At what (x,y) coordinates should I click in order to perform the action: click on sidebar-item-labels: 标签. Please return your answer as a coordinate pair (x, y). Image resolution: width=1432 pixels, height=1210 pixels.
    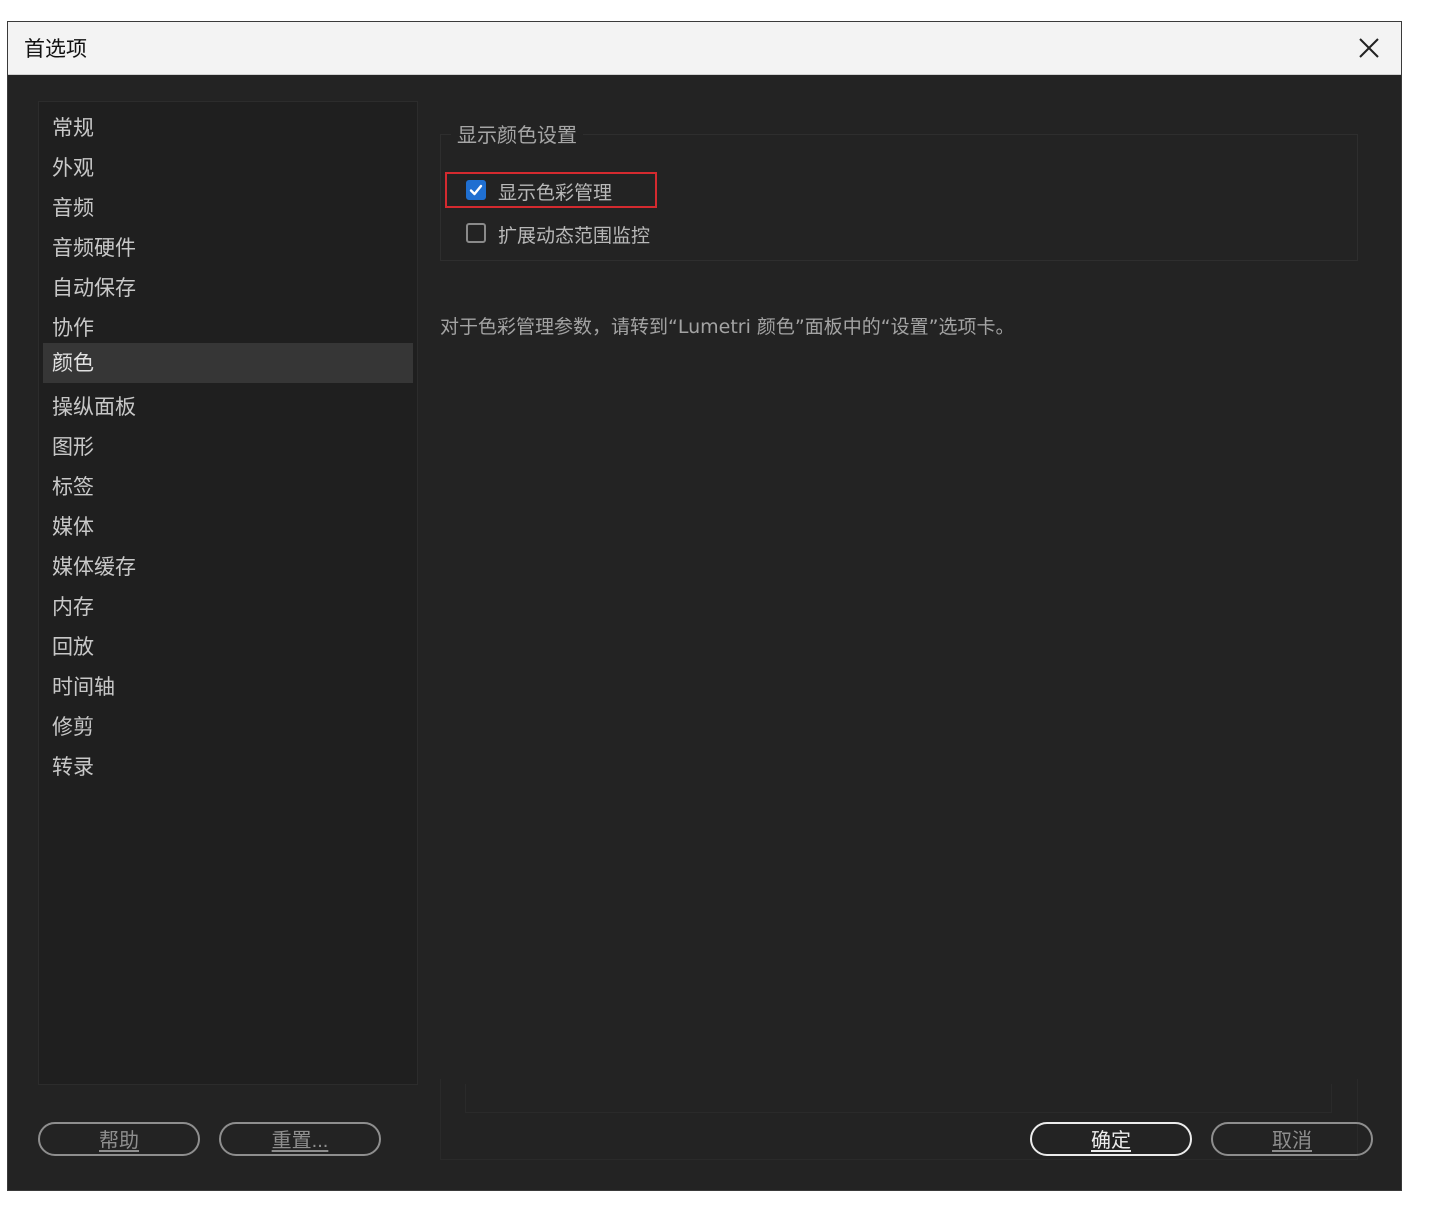
    Looking at the image, I should click on (228, 487).